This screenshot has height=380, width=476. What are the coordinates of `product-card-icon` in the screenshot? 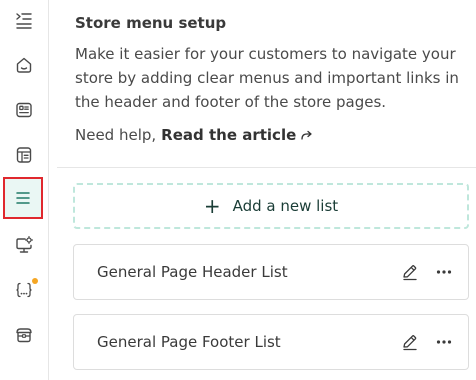 It's located at (24, 110).